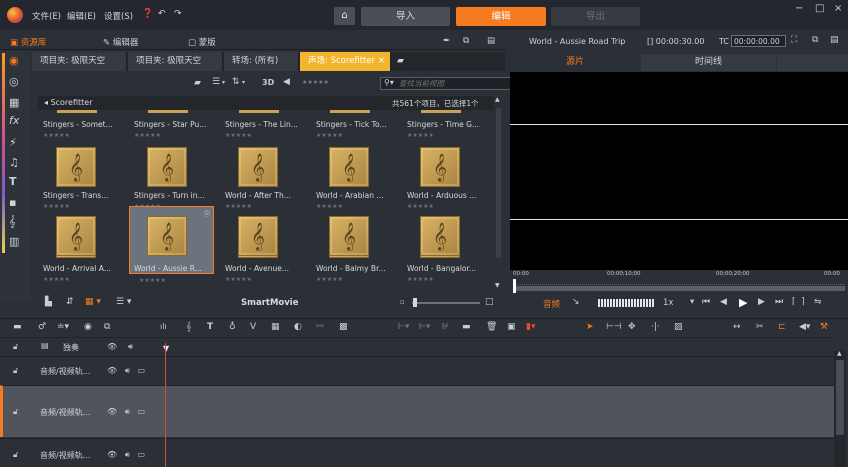 The width and height of the screenshot is (848, 467). Describe the element at coordinates (824, 327) in the screenshot. I see `razor-icon: ⚒` at that location.